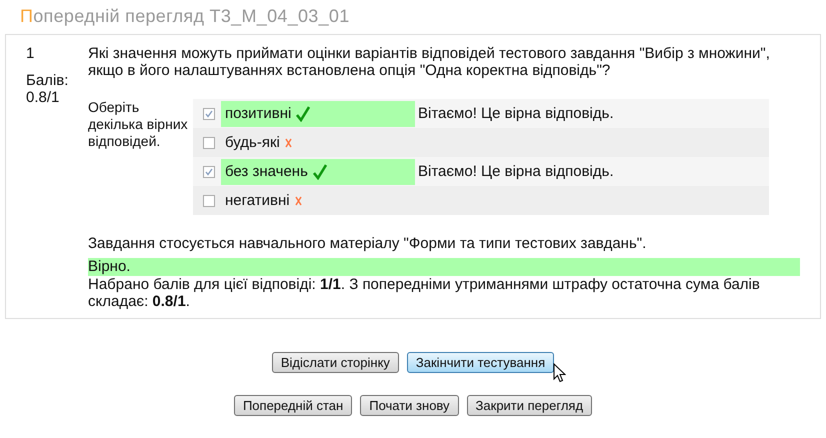 Image resolution: width=826 pixels, height=438 pixels. Describe the element at coordinates (368, 243) in the screenshot. I see `general-feedback: Завдання стосується навчального матеріалу "Форми та типи тестових завдань".` at that location.